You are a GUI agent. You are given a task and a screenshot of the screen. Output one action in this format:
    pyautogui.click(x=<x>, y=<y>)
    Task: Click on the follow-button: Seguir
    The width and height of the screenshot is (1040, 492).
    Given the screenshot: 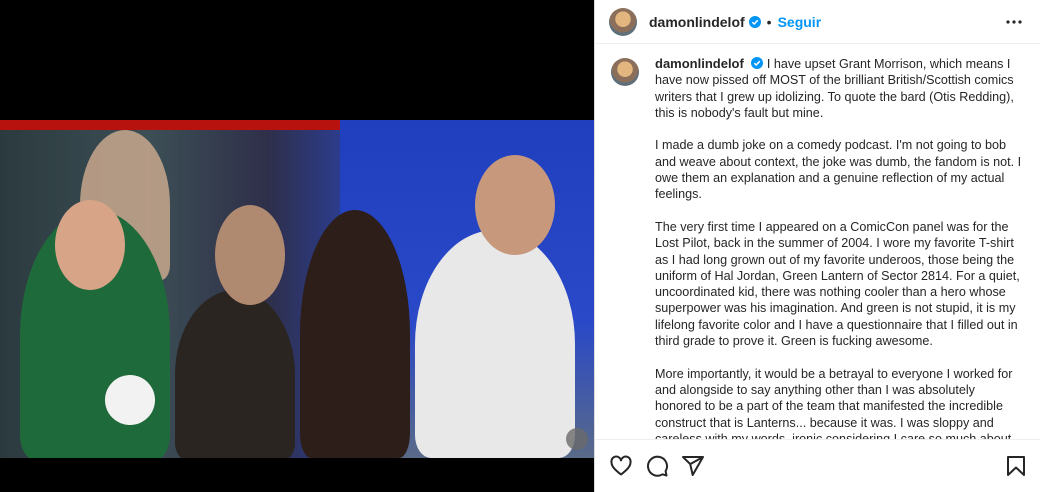 What is the action you would take?
    pyautogui.click(x=800, y=22)
    